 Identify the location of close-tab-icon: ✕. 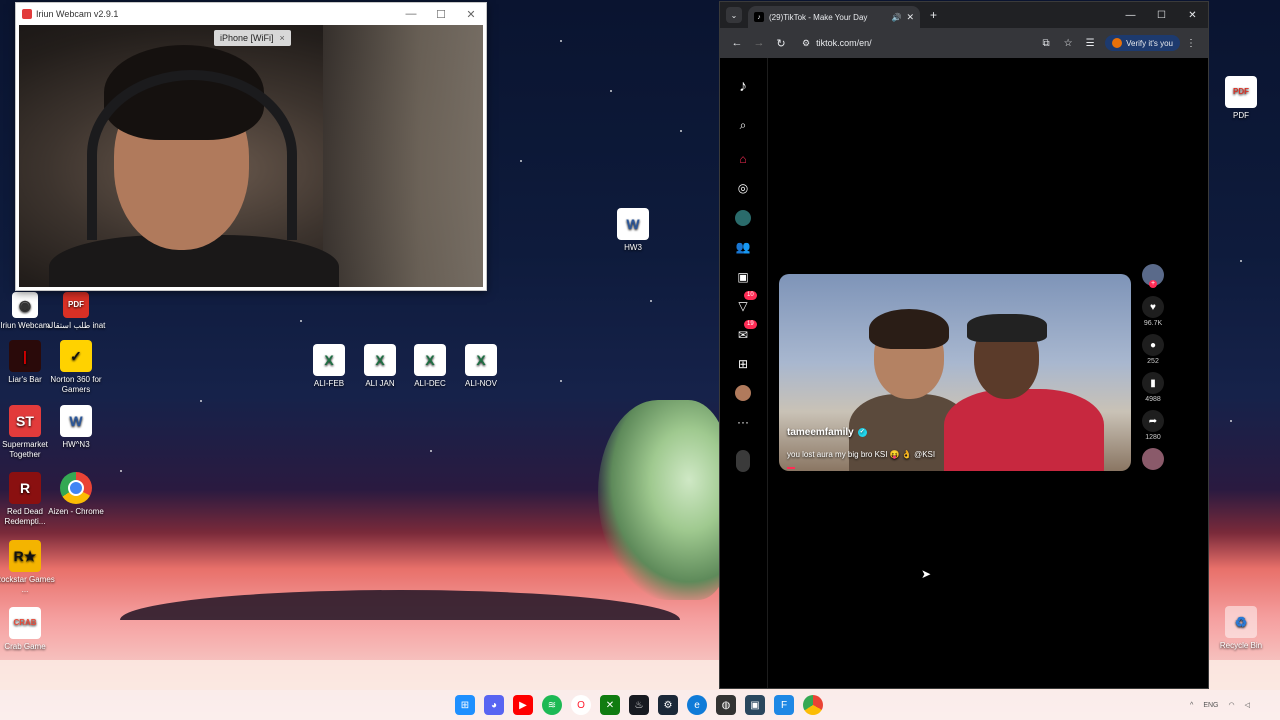
(910, 17).